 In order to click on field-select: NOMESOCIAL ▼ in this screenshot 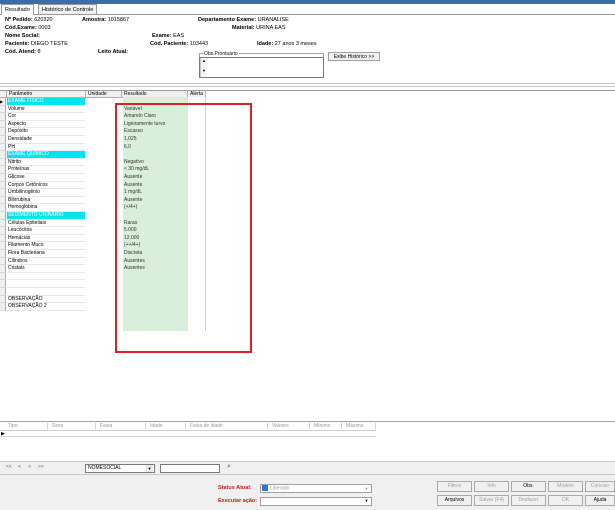, I will do `click(120, 468)`.